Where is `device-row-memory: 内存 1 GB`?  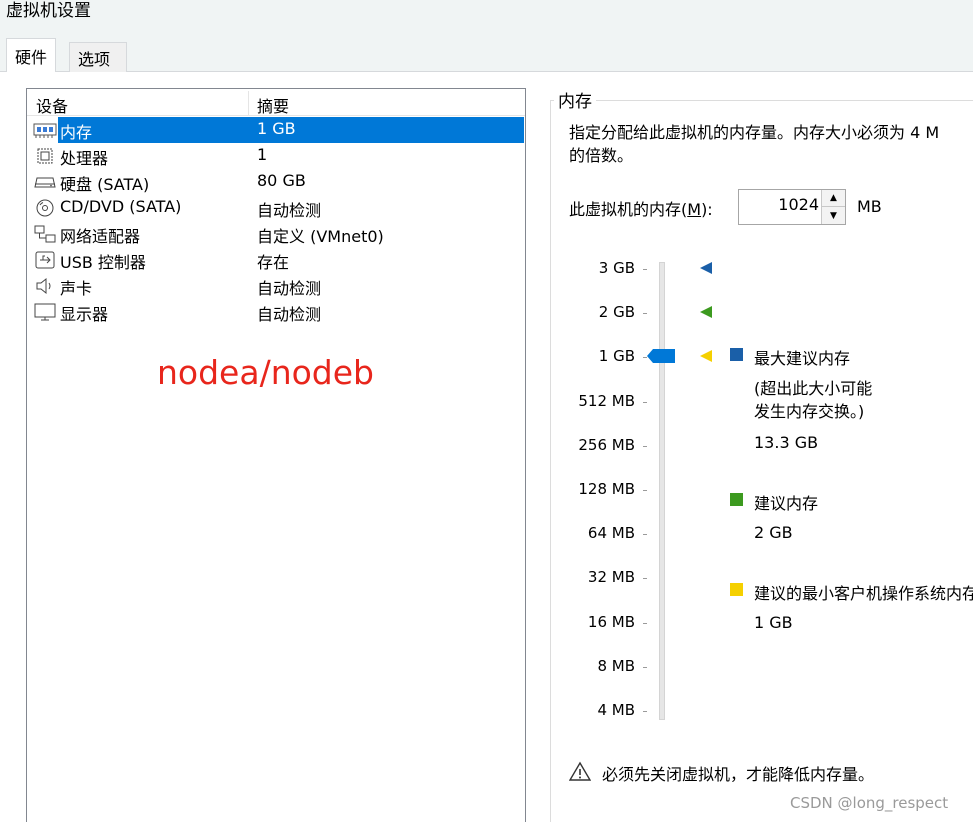 device-row-memory: 内存 1 GB is located at coordinates (277, 130).